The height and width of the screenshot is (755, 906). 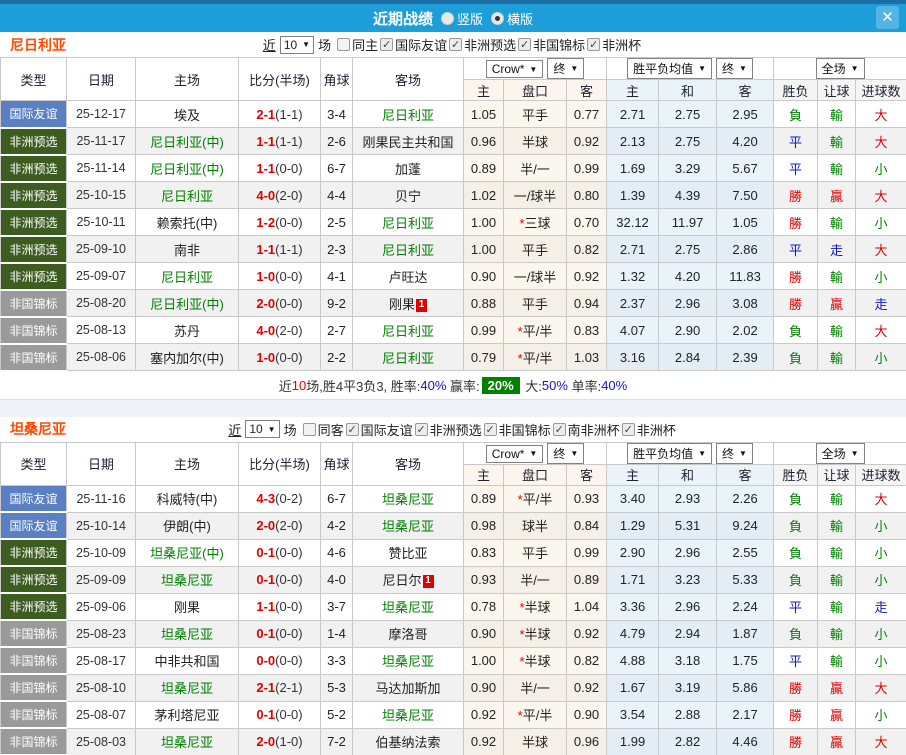 I want to click on home-team: 茅利塔尼亚, so click(x=187, y=714).